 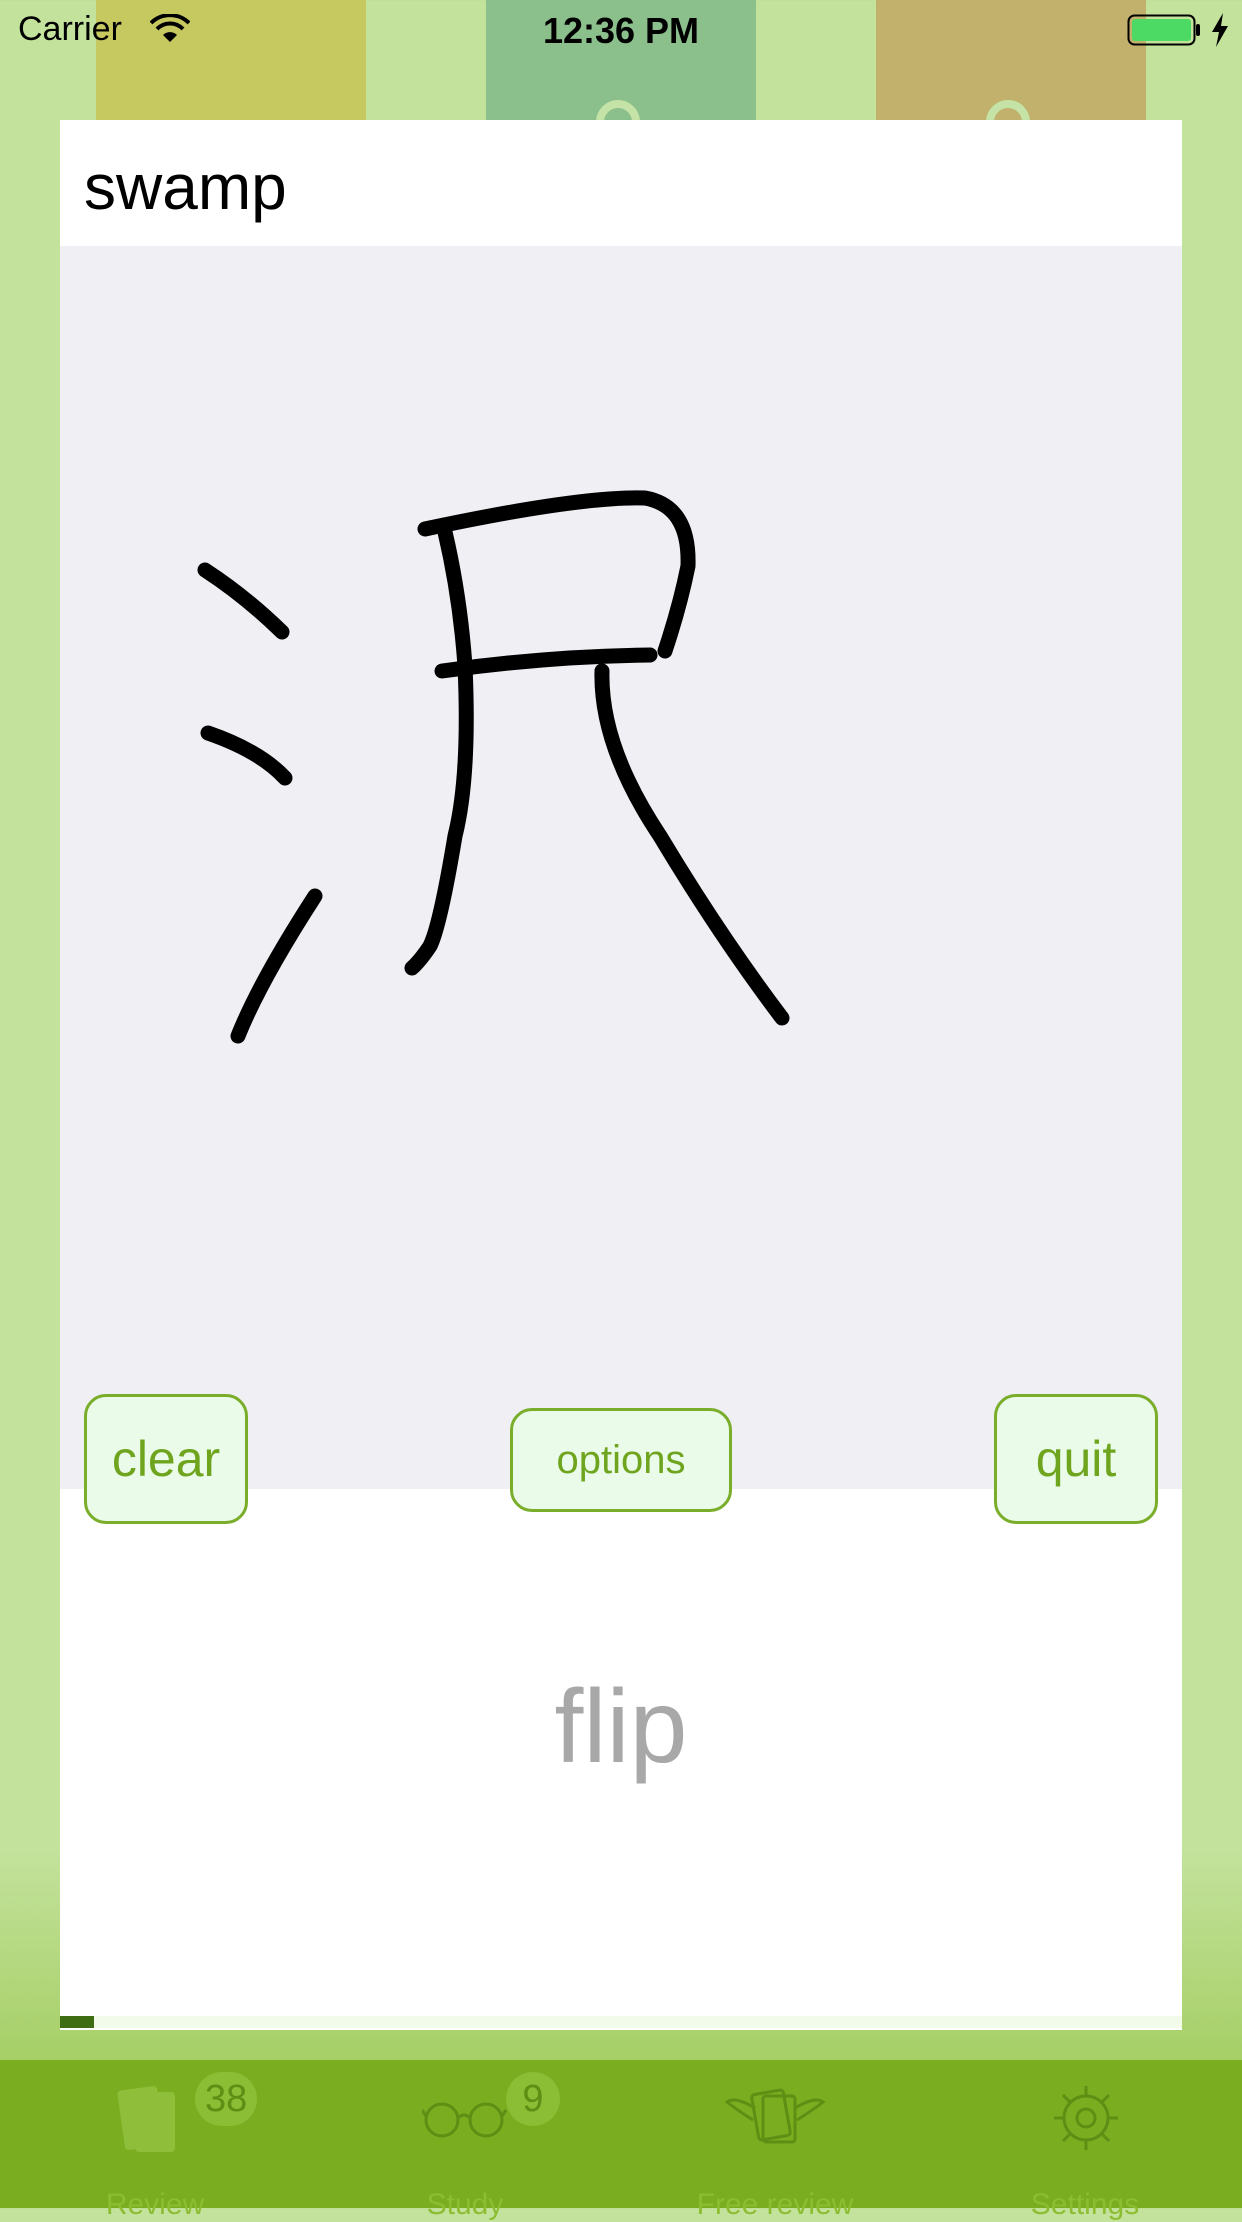 What do you see at coordinates (621, 1460) in the screenshot?
I see `options-button: options` at bounding box center [621, 1460].